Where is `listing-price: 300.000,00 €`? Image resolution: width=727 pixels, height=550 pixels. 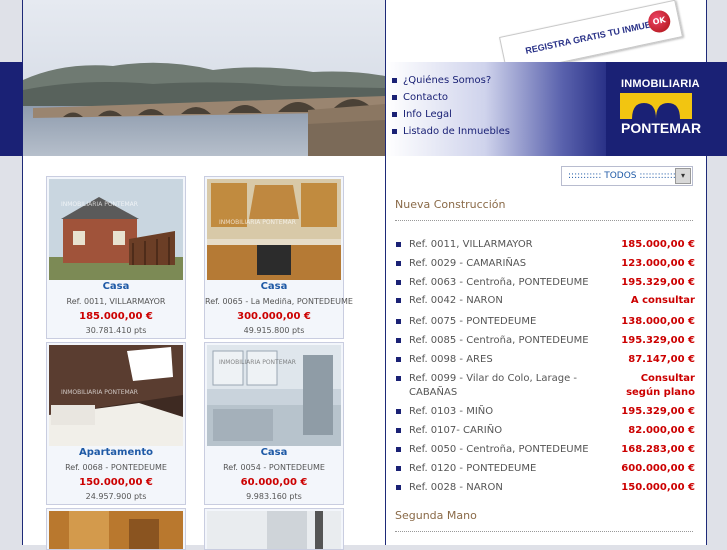 listing-price: 300.000,00 € is located at coordinates (274, 316).